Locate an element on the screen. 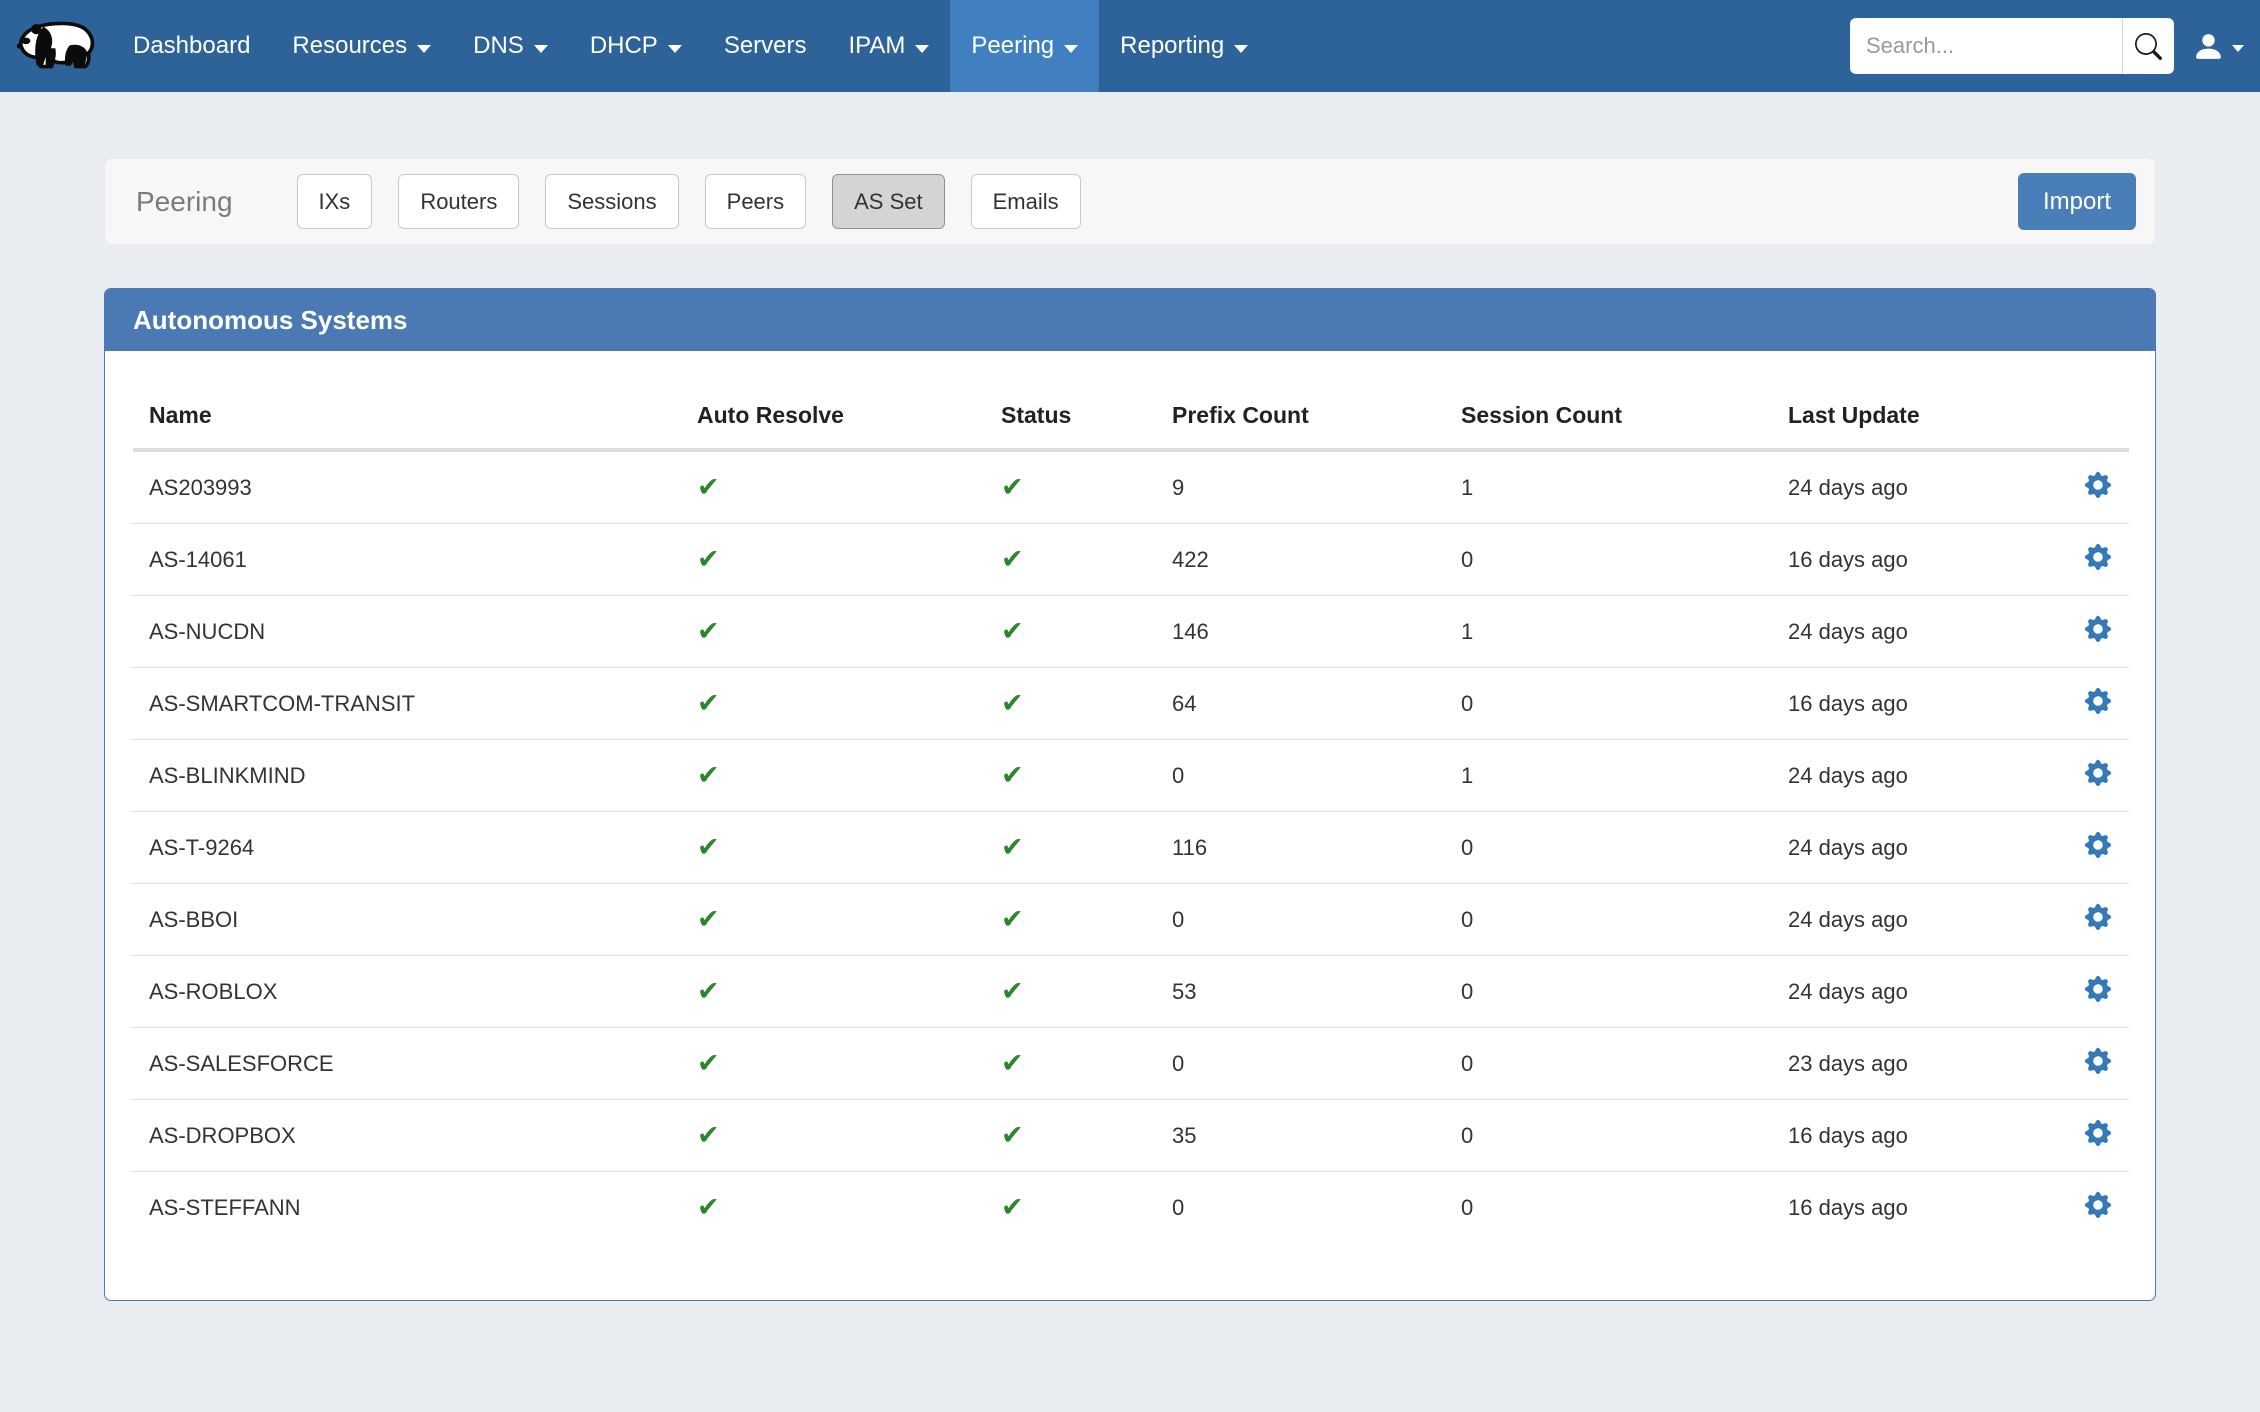  column-header-last-update: Last Update is located at coordinates (1919, 412).